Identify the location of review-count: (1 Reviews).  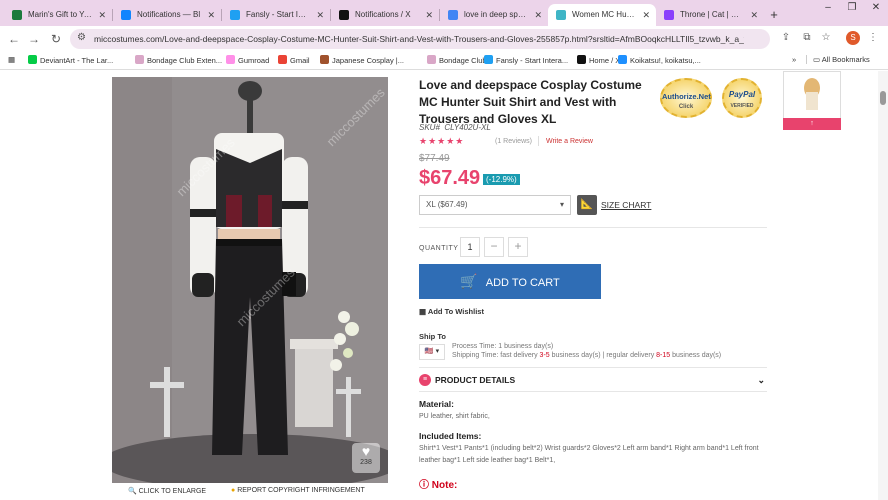
(513, 141).